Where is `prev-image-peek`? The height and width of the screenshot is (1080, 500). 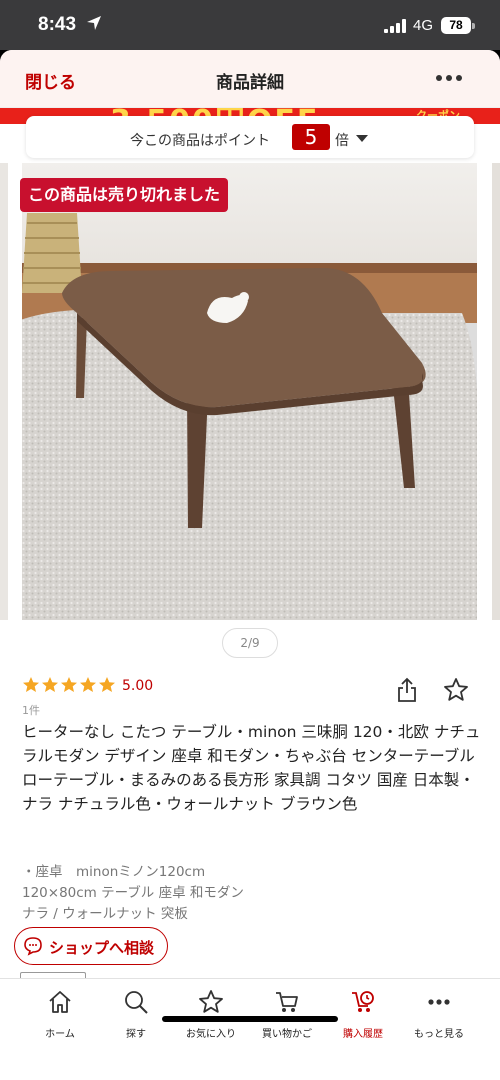
prev-image-peek is located at coordinates (4, 391).